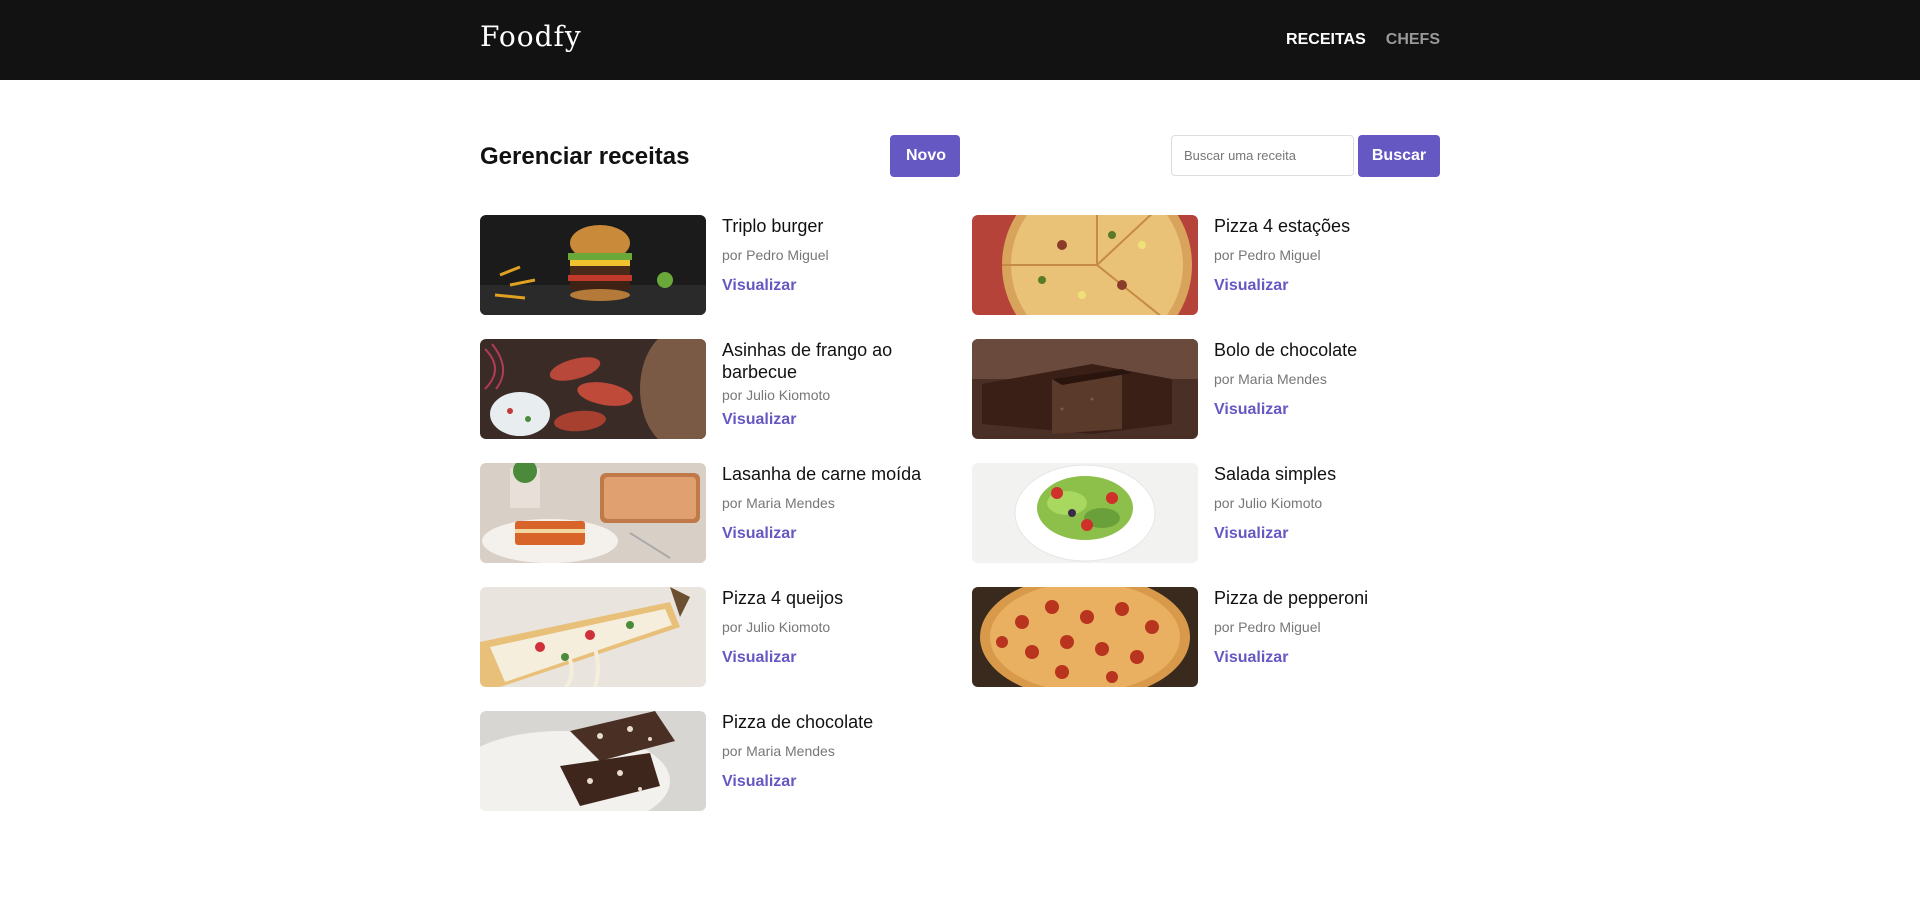  Describe the element at coordinates (822, 474) in the screenshot. I see `recipe-name: Lasanha de carne moída` at that location.